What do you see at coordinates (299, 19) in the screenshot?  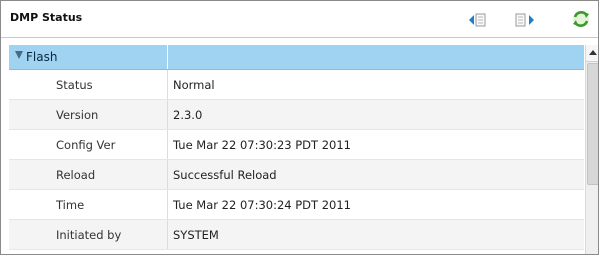 I see `panel-header: DMP Status` at bounding box center [299, 19].